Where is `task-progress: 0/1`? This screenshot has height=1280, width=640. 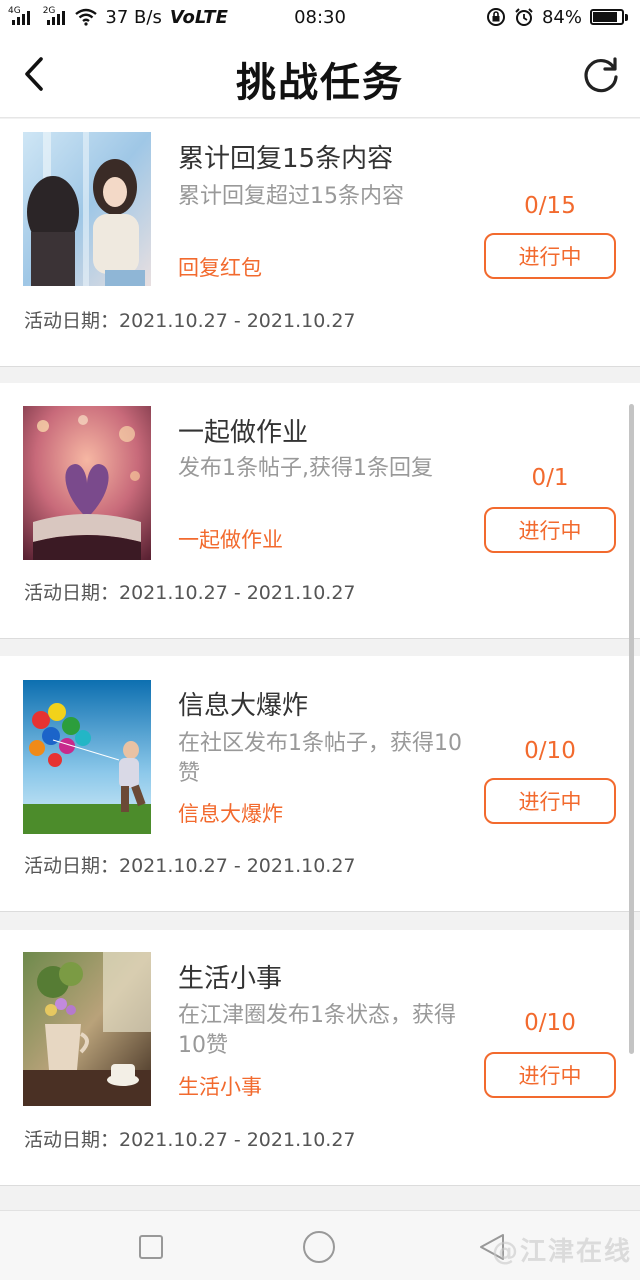 task-progress: 0/1 is located at coordinates (550, 478).